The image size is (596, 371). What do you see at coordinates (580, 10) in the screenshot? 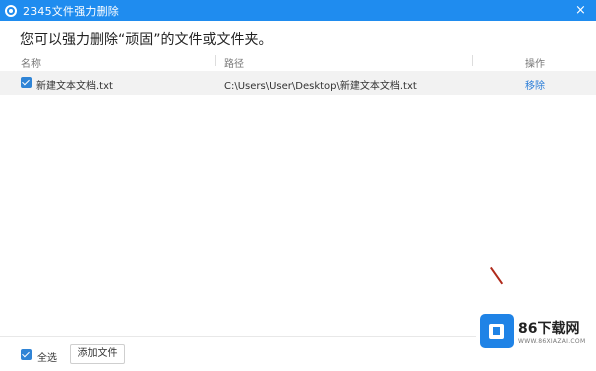
I see `close-icon: ×` at bounding box center [580, 10].